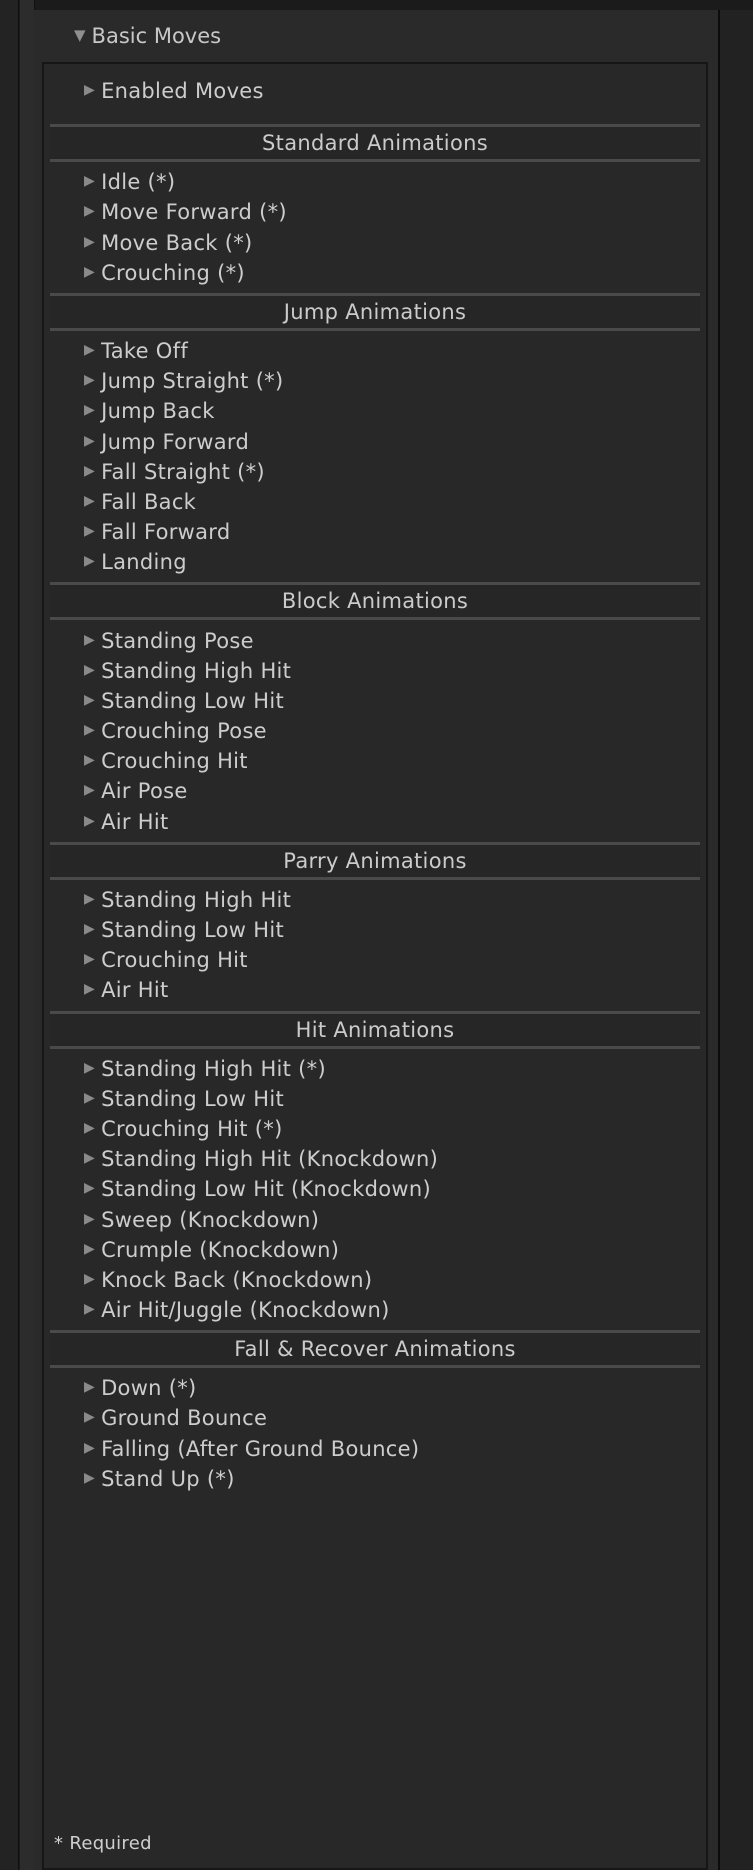 Image resolution: width=753 pixels, height=1870 pixels. Describe the element at coordinates (266, 1189) in the screenshot. I see `foldout-label: Standing Low Hit (Knockdown)` at that location.